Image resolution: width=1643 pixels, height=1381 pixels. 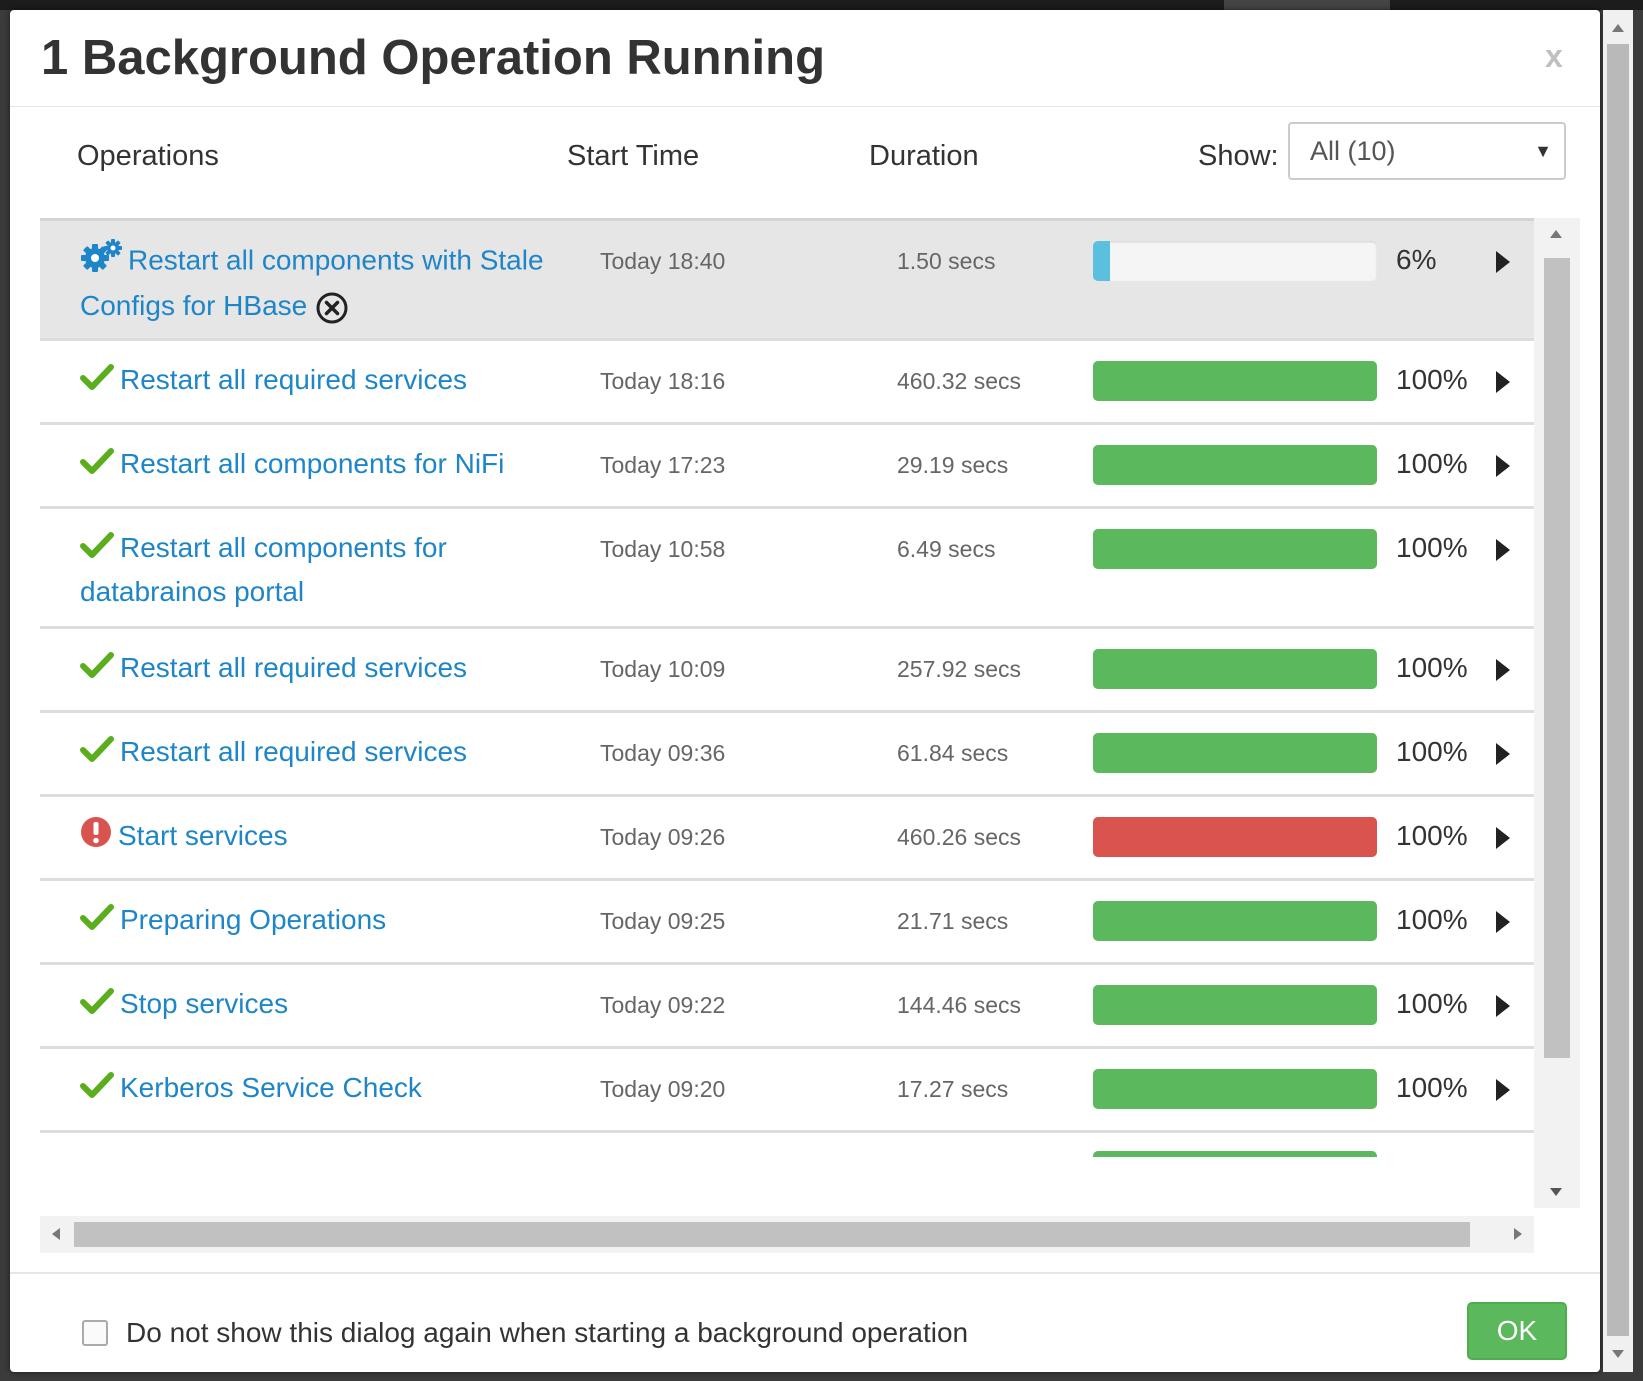 I want to click on scroll-right-icon, so click(x=1518, y=1234).